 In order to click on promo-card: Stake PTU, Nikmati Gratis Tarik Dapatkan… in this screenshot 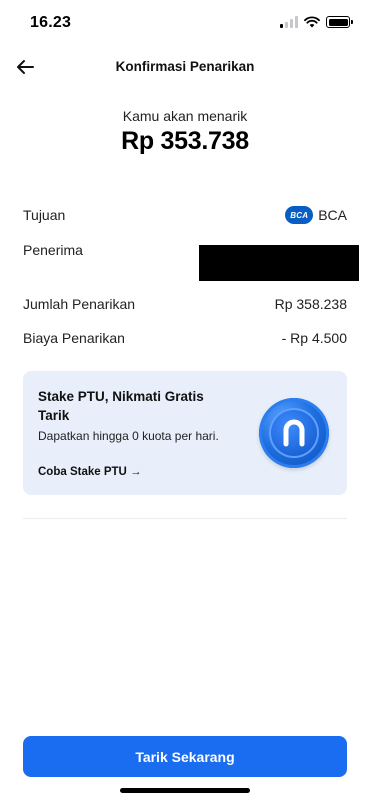, I will do `click(185, 433)`.